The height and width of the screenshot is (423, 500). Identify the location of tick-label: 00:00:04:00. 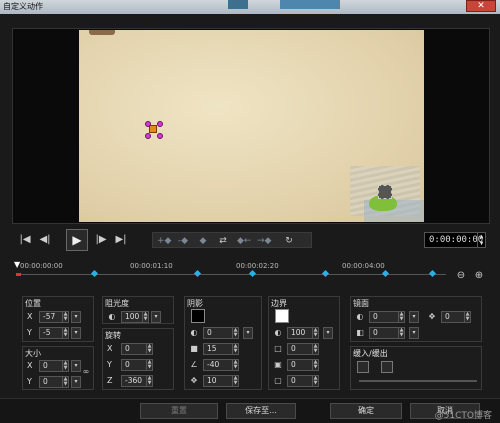
(363, 266).